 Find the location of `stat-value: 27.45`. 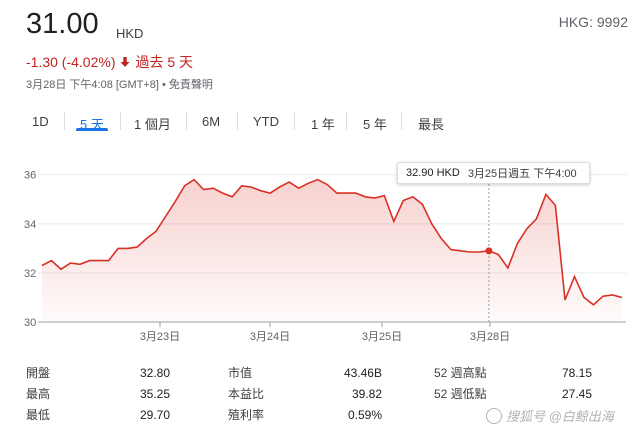

stat-value: 27.45 is located at coordinates (576, 393).